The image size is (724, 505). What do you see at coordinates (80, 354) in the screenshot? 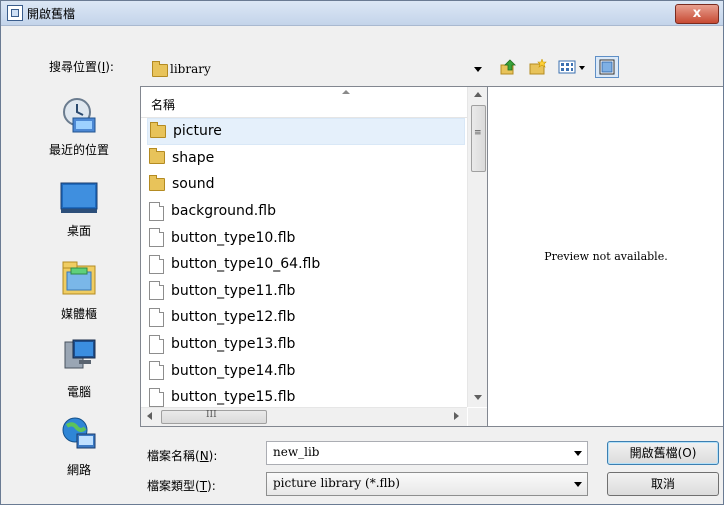
I see `computer-icon` at bounding box center [80, 354].